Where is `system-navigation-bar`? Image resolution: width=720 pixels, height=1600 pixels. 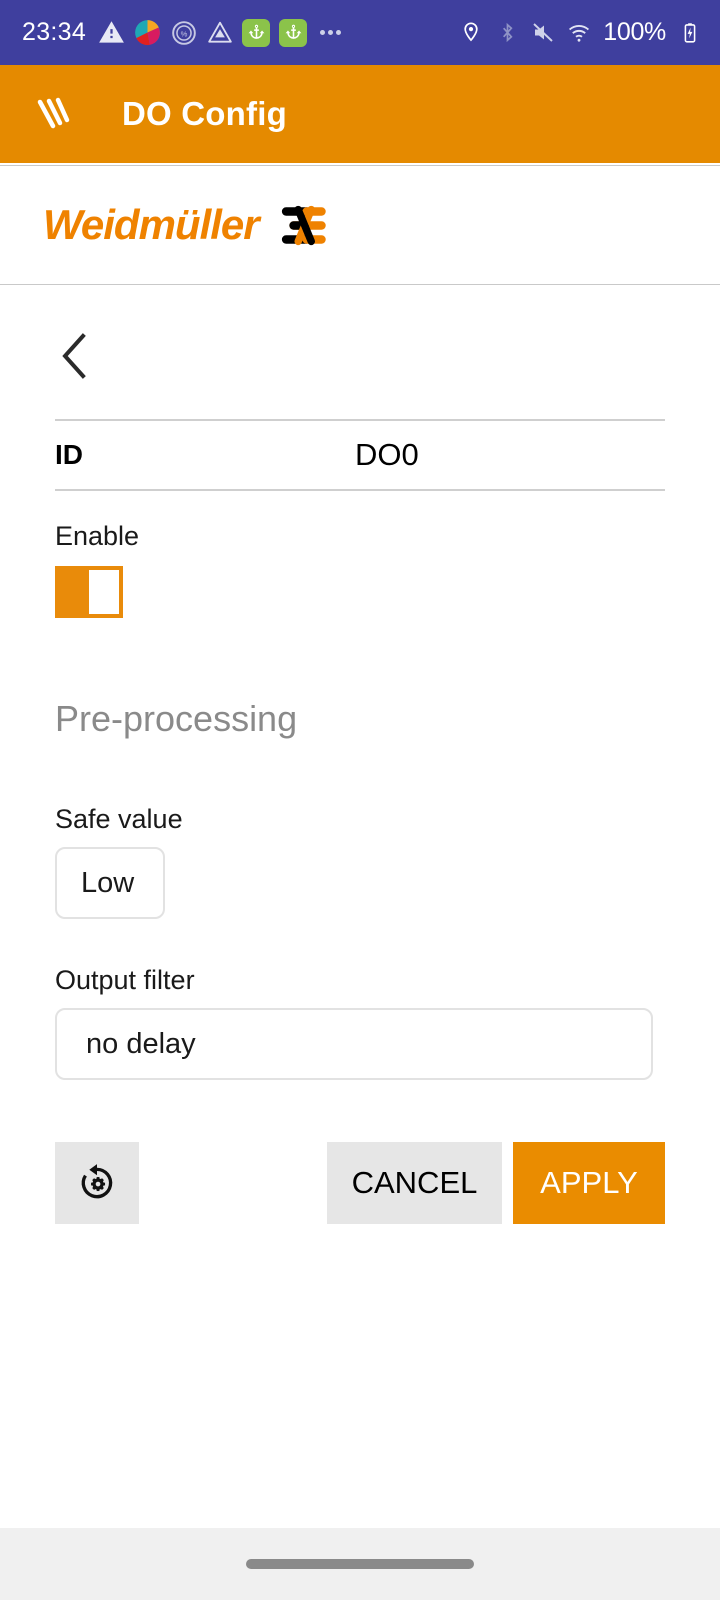
system-navigation-bar is located at coordinates (360, 1564).